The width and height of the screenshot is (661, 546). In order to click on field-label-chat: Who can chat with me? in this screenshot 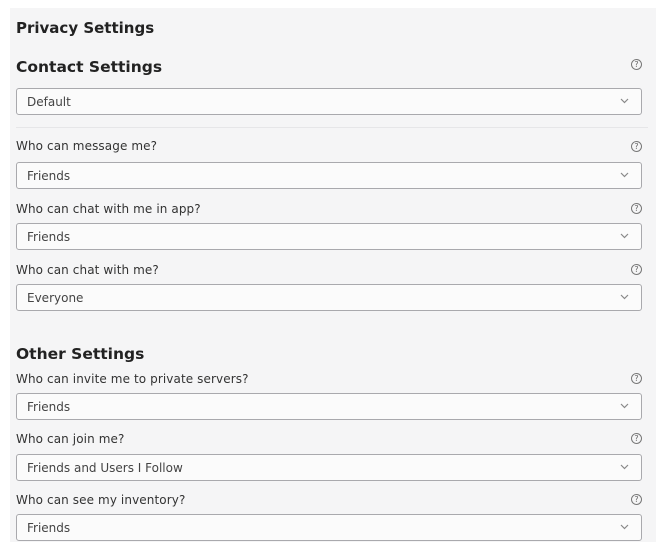, I will do `click(87, 270)`.